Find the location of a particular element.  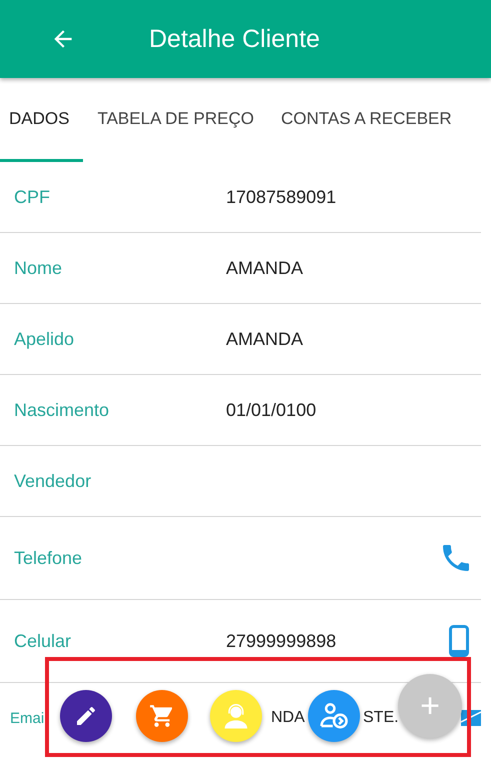

field-value: NDA is located at coordinates (288, 718).